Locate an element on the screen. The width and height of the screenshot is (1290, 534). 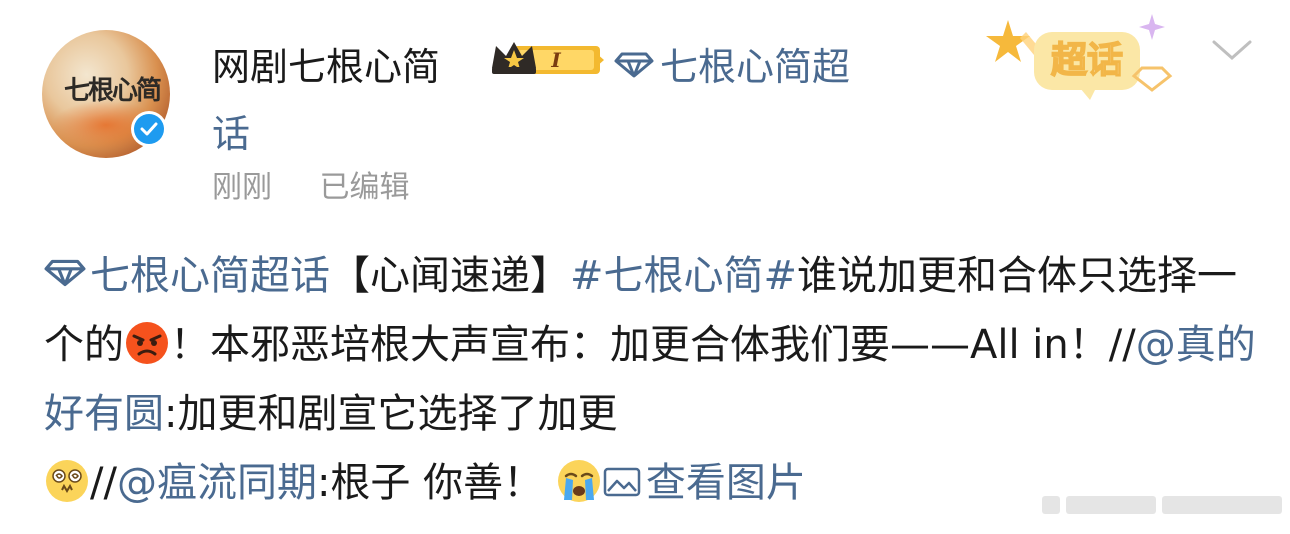
super-topic-badge: 超话 is located at coordinates (1083, 55).